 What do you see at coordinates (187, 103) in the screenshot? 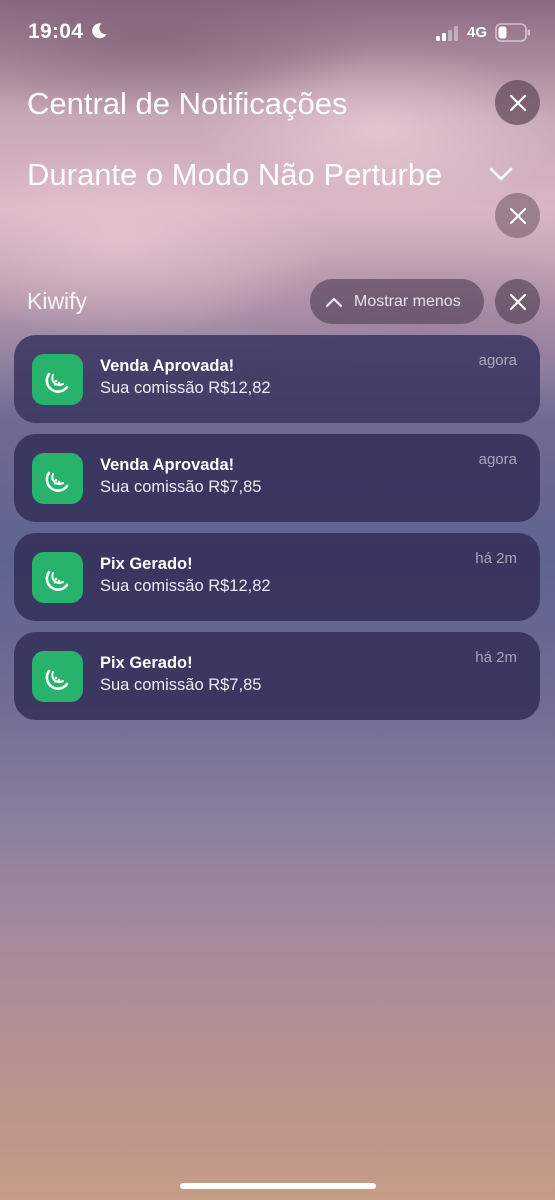
I see `page-title: Central de Notificações` at bounding box center [187, 103].